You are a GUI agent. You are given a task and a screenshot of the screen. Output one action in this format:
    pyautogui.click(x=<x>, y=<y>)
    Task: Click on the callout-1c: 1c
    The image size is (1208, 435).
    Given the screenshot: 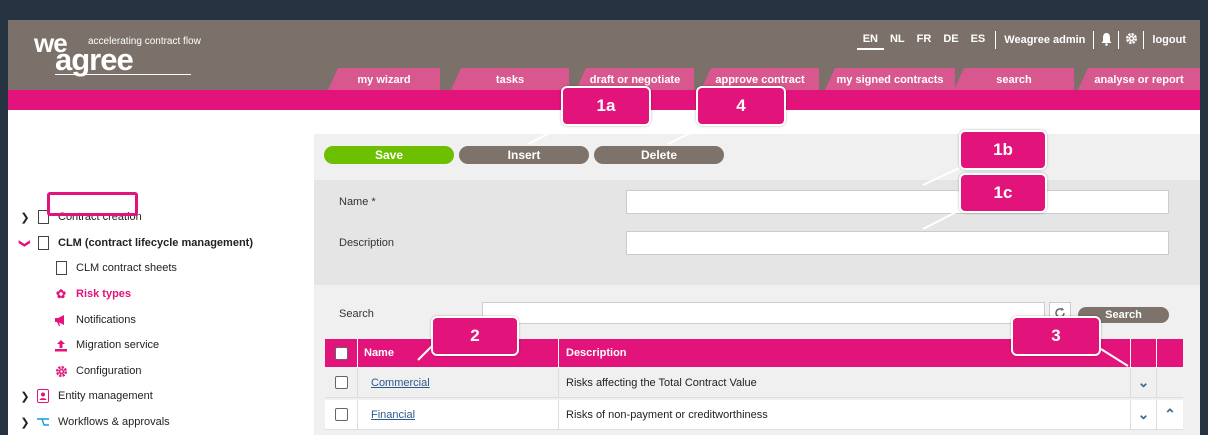 What is the action you would take?
    pyautogui.click(x=1003, y=193)
    